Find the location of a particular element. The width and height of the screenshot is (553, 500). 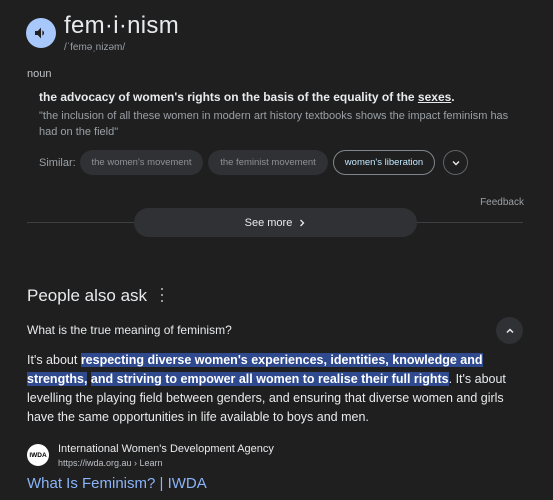

similar-chip-feminist-movement: the feminist movement is located at coordinates (268, 162).